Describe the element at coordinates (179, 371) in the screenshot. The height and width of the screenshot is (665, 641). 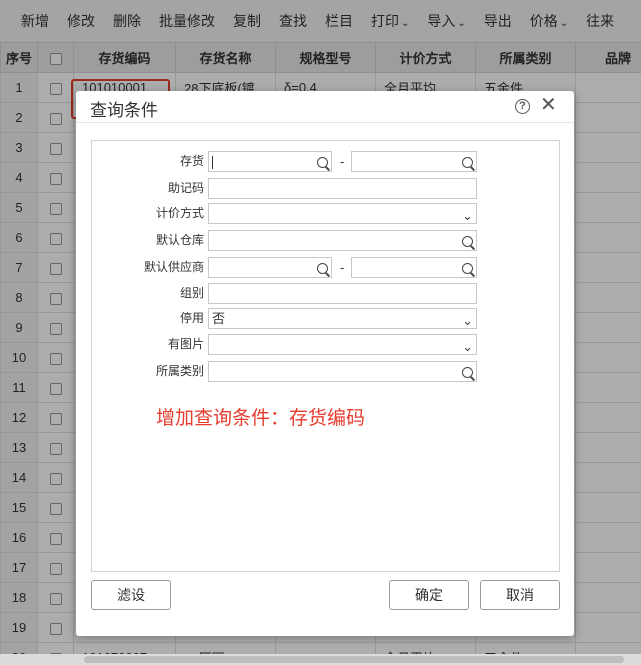
I see `category-label: 所属类别` at that location.